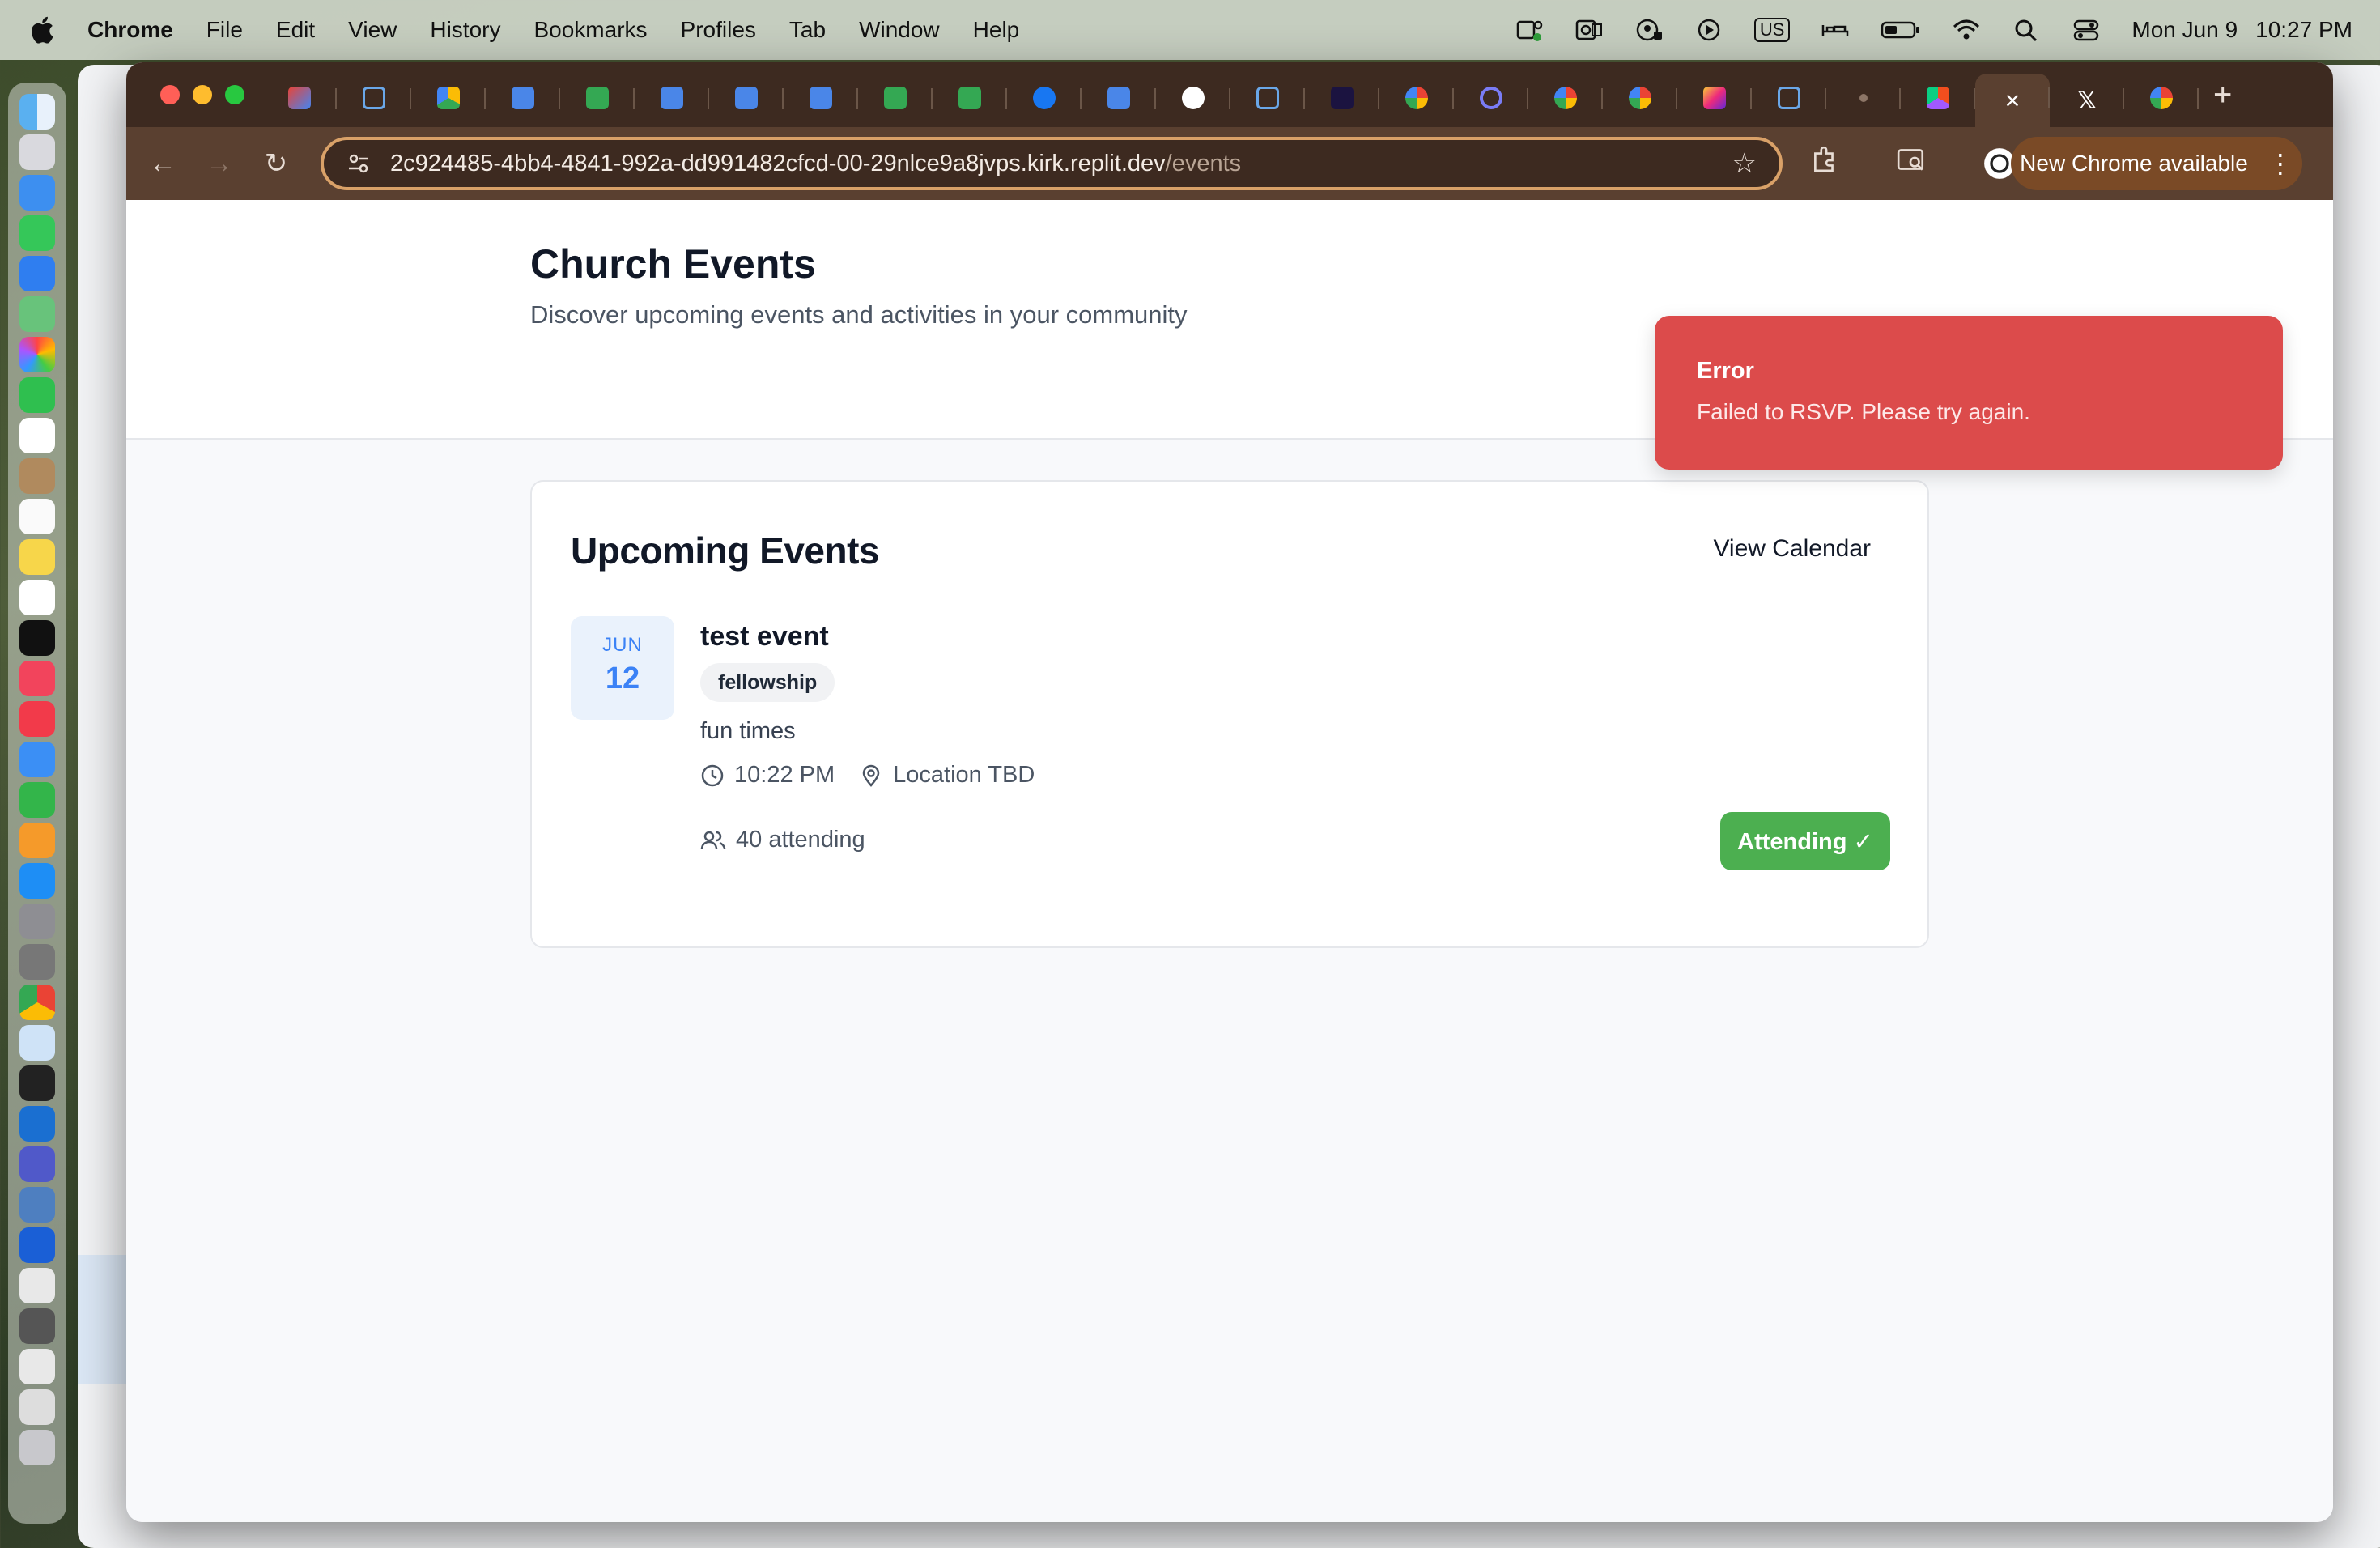 The image size is (2380, 1548). I want to click on menu-file: File, so click(224, 30).